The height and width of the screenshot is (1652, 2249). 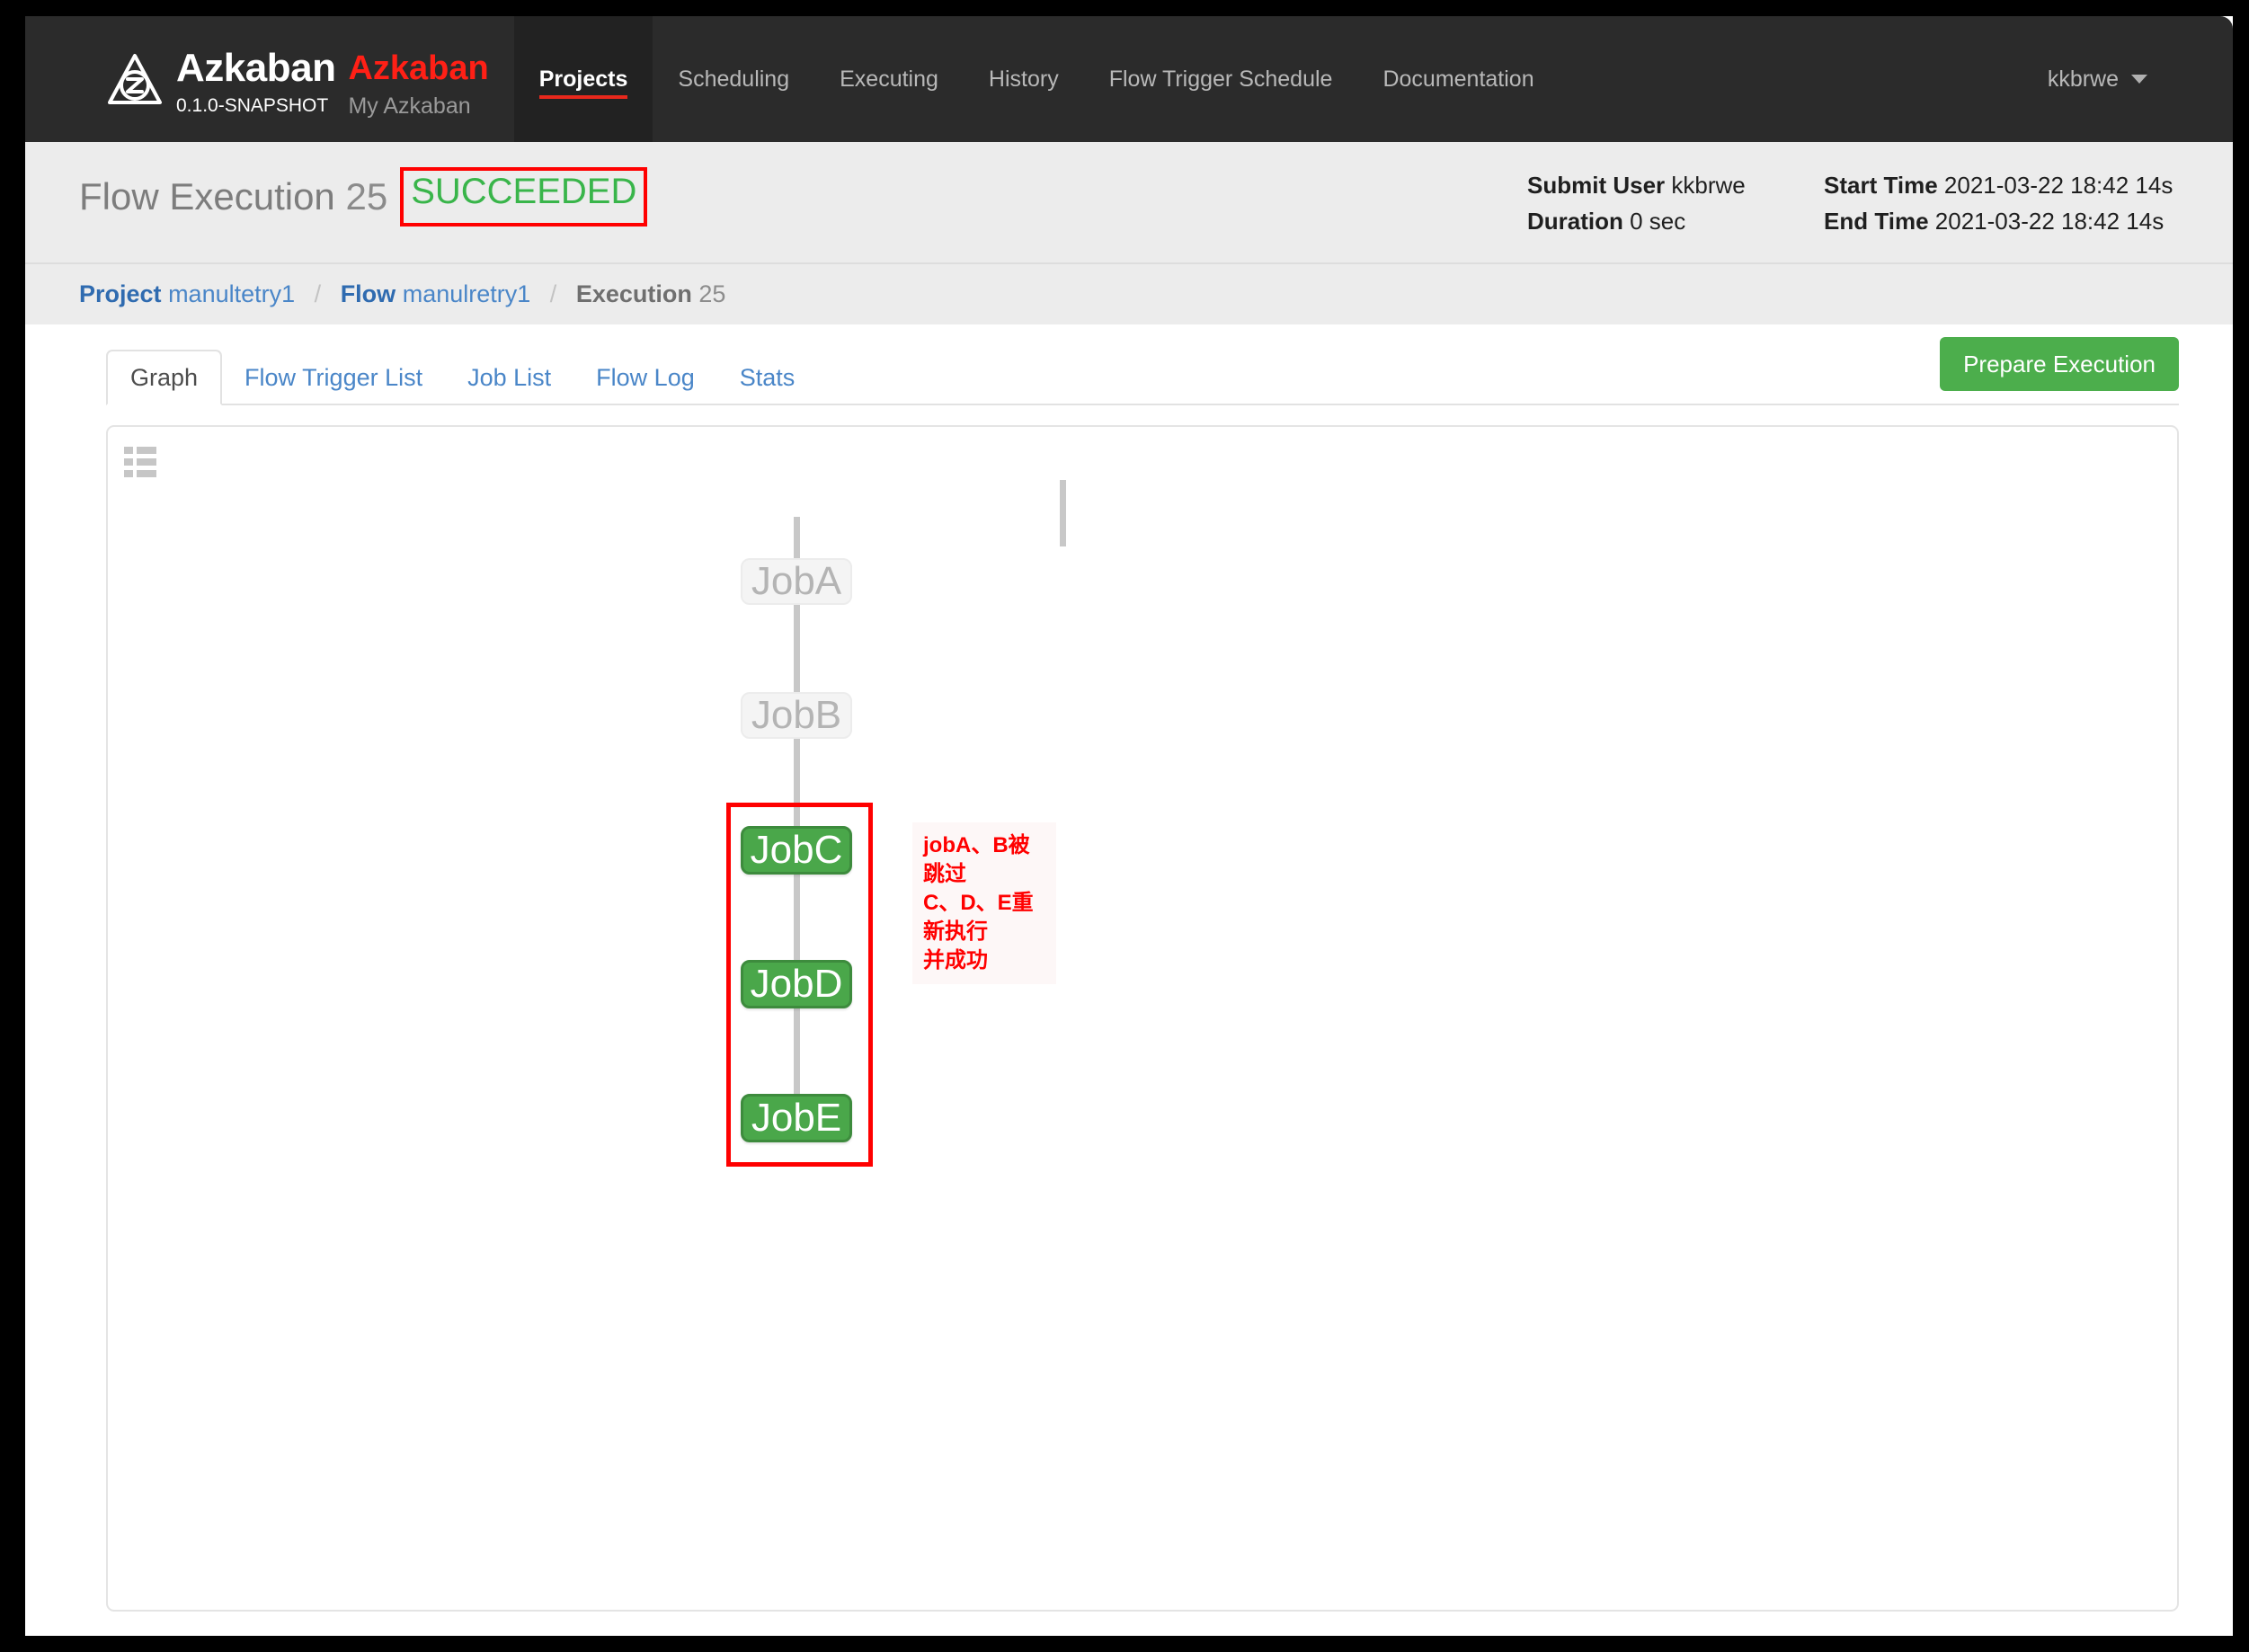 I want to click on breadcrumb-project: Project manultetry1, so click(x=190, y=293).